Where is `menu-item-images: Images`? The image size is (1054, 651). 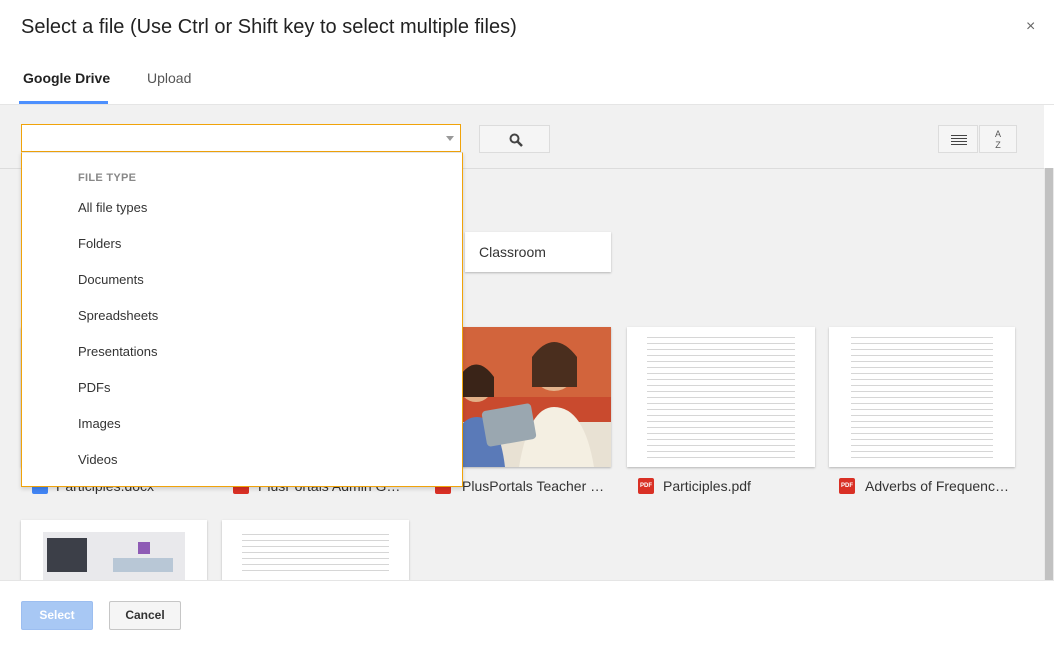
menu-item-images: Images is located at coordinates (242, 424).